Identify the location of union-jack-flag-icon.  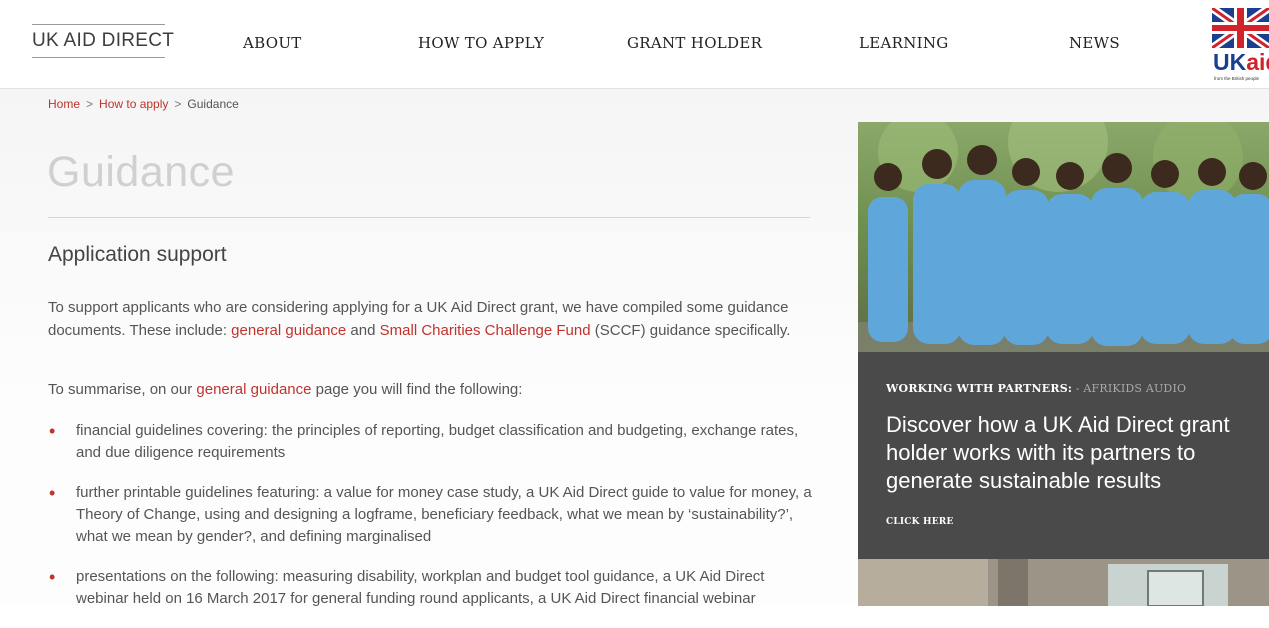
(1240, 30).